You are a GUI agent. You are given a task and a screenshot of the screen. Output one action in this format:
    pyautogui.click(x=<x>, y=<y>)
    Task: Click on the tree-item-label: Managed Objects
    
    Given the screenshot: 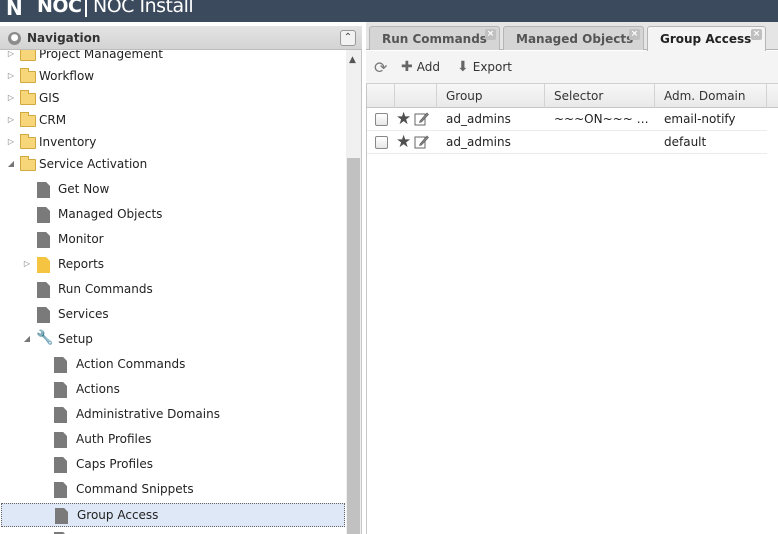 What is the action you would take?
    pyautogui.click(x=110, y=214)
    